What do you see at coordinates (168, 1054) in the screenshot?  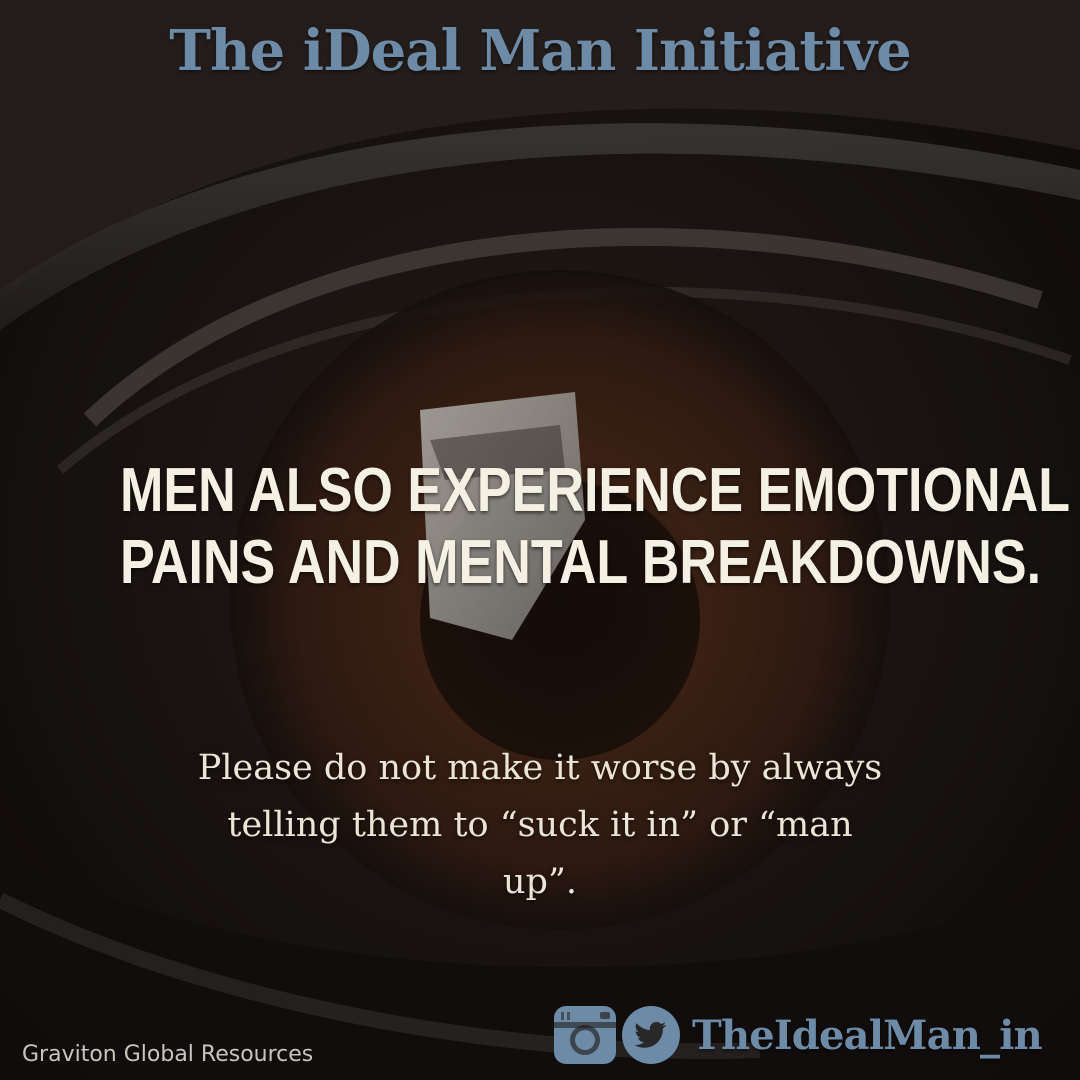 I see `credit-text: Graviton Global Resources` at bounding box center [168, 1054].